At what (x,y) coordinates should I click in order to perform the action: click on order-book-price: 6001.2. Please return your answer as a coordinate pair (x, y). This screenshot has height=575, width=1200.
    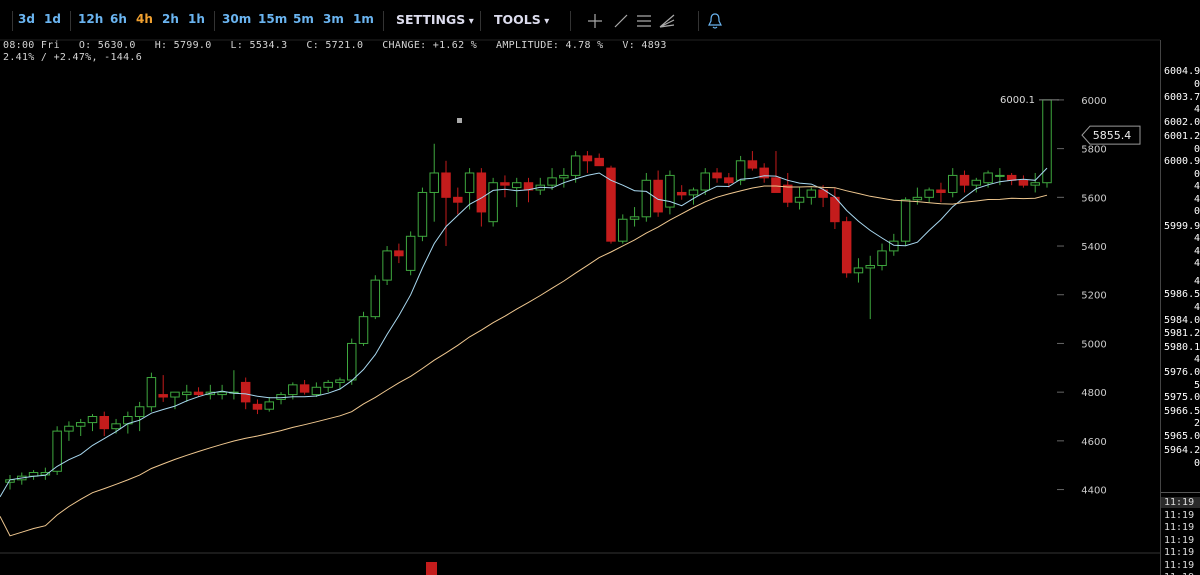
    Looking at the image, I should click on (1182, 136).